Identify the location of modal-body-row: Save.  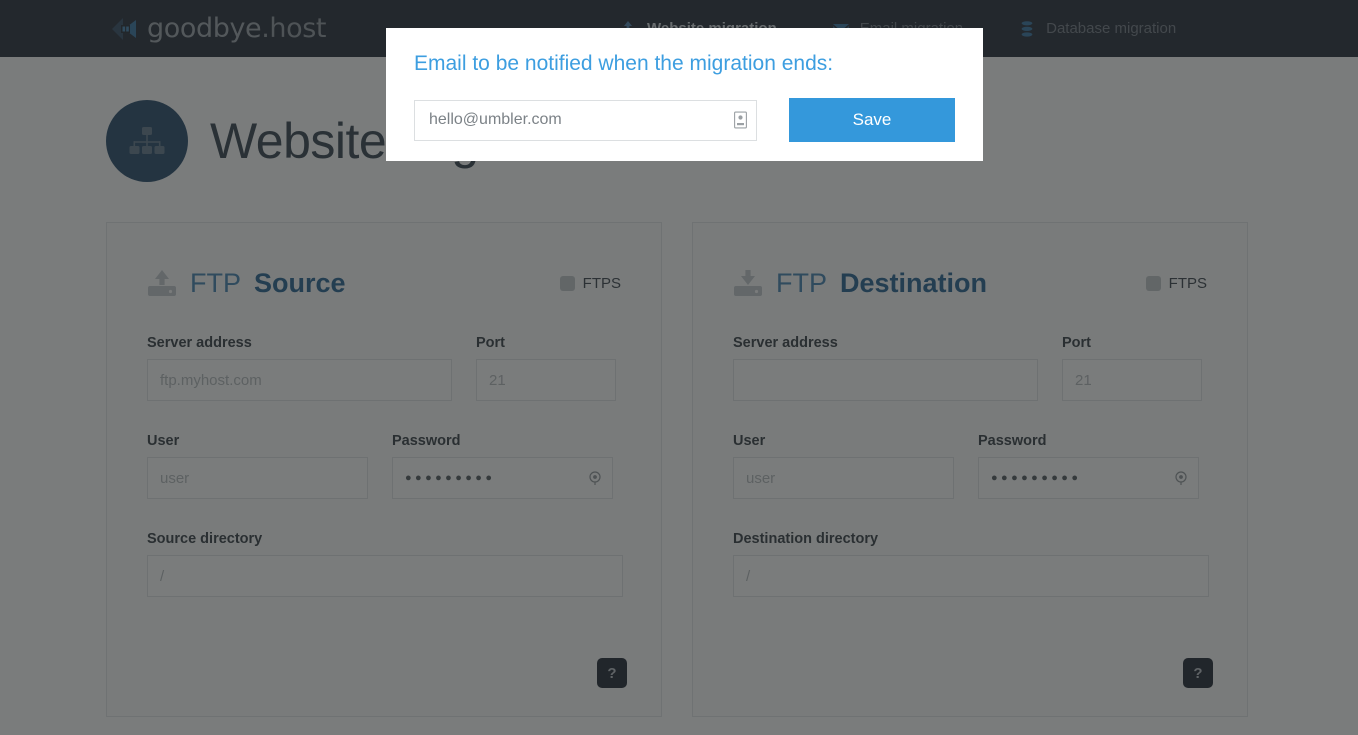
(684, 120).